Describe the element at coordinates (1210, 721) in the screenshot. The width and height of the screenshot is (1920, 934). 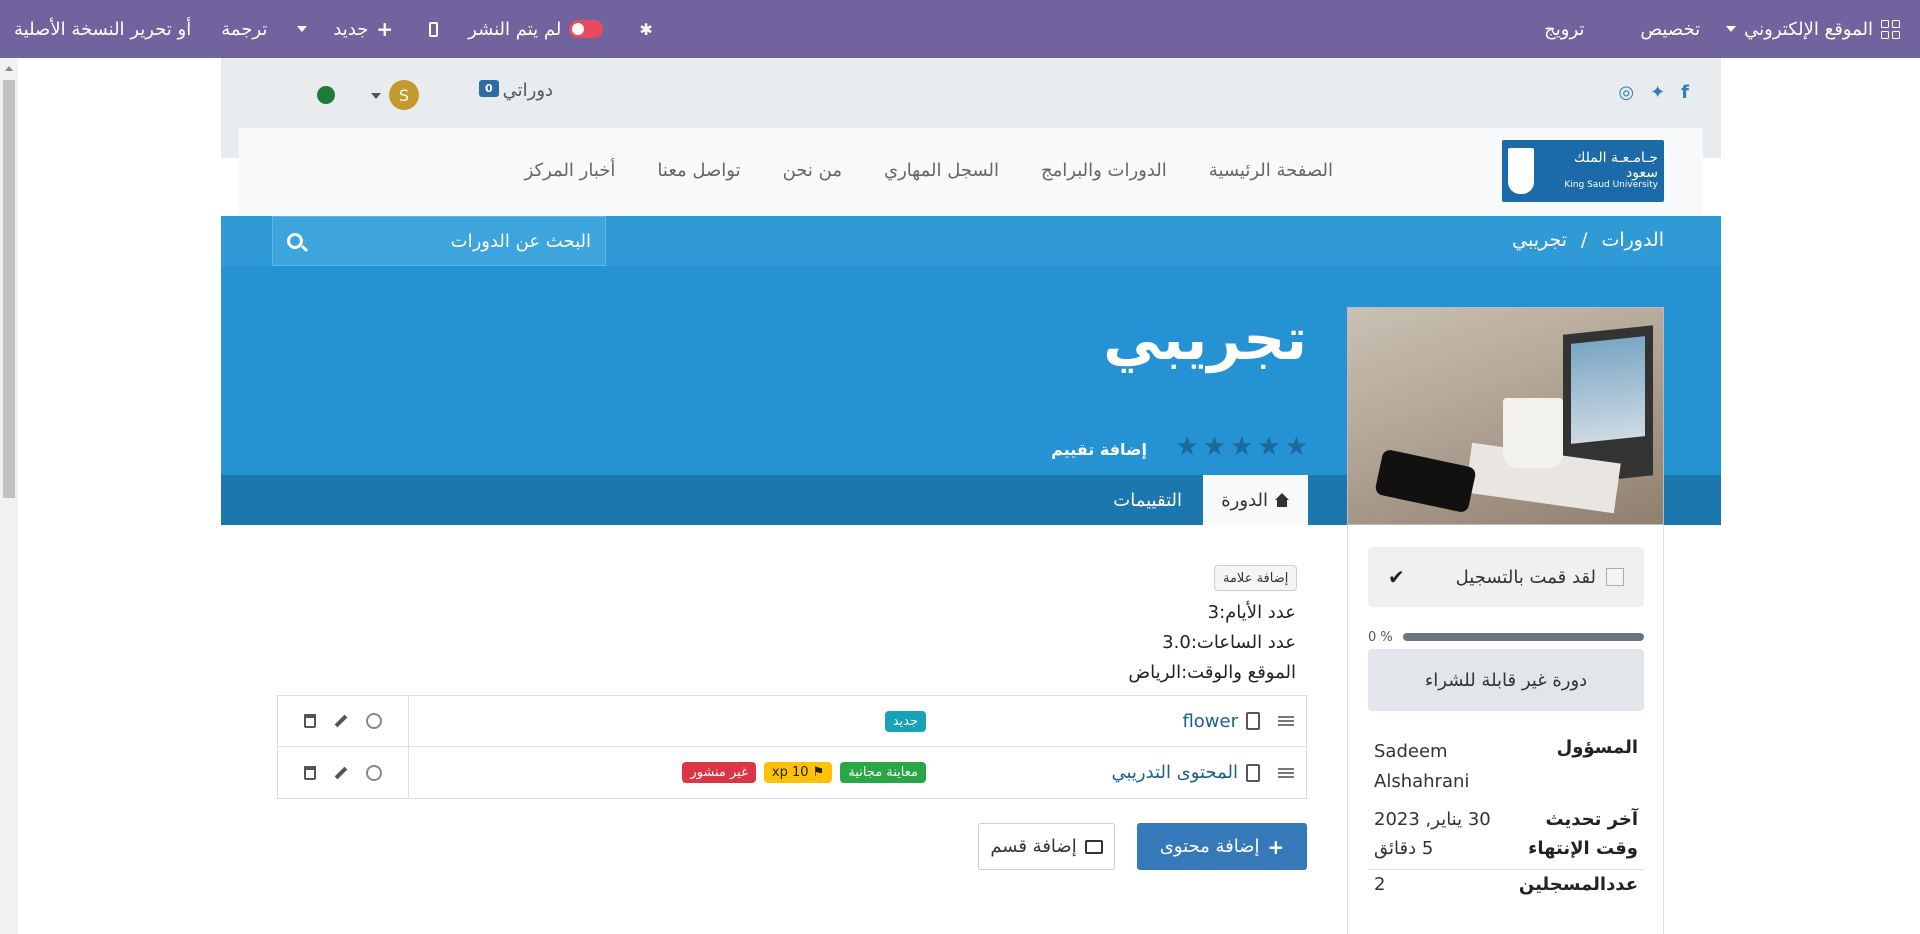
I see `lesson-title: flower` at that location.